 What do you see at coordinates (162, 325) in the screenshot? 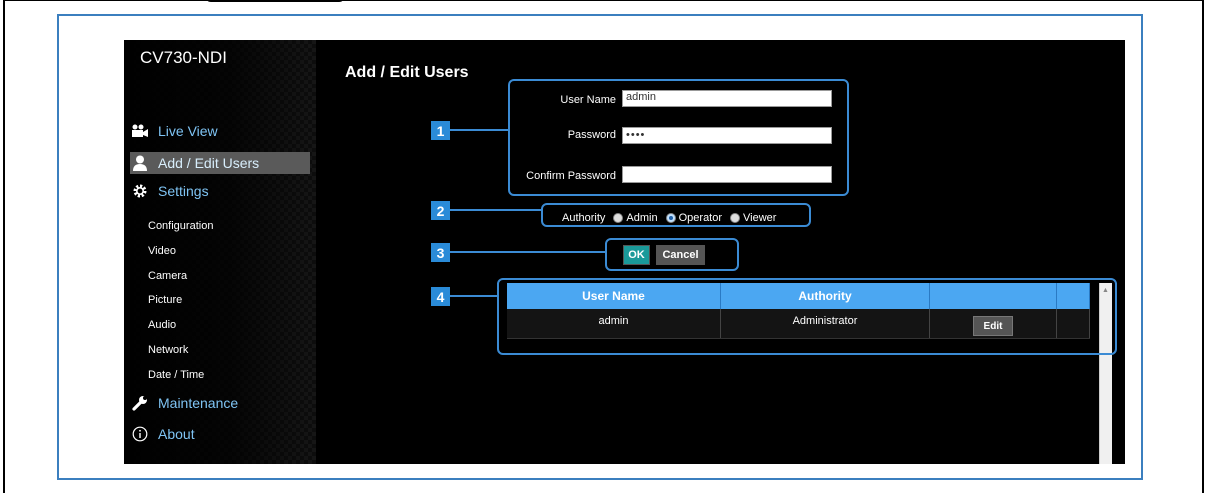
I see `nav-sub-audio: Audio` at bounding box center [162, 325].